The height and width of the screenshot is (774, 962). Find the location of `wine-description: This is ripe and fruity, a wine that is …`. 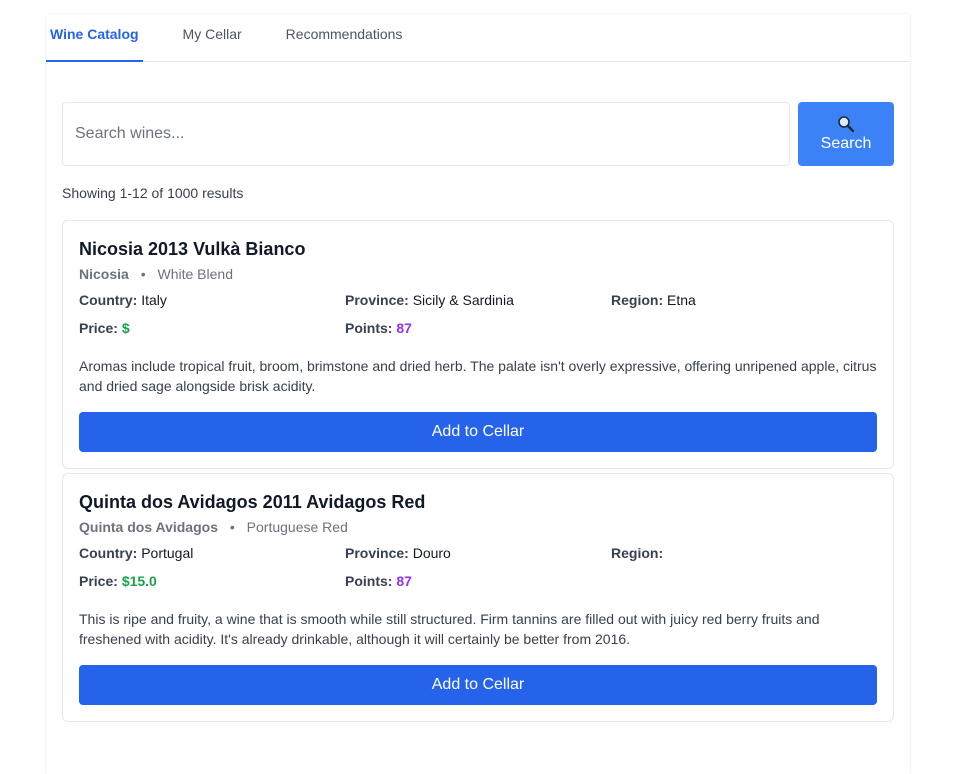

wine-description: This is ripe and fruity, a wine that is … is located at coordinates (449, 629).